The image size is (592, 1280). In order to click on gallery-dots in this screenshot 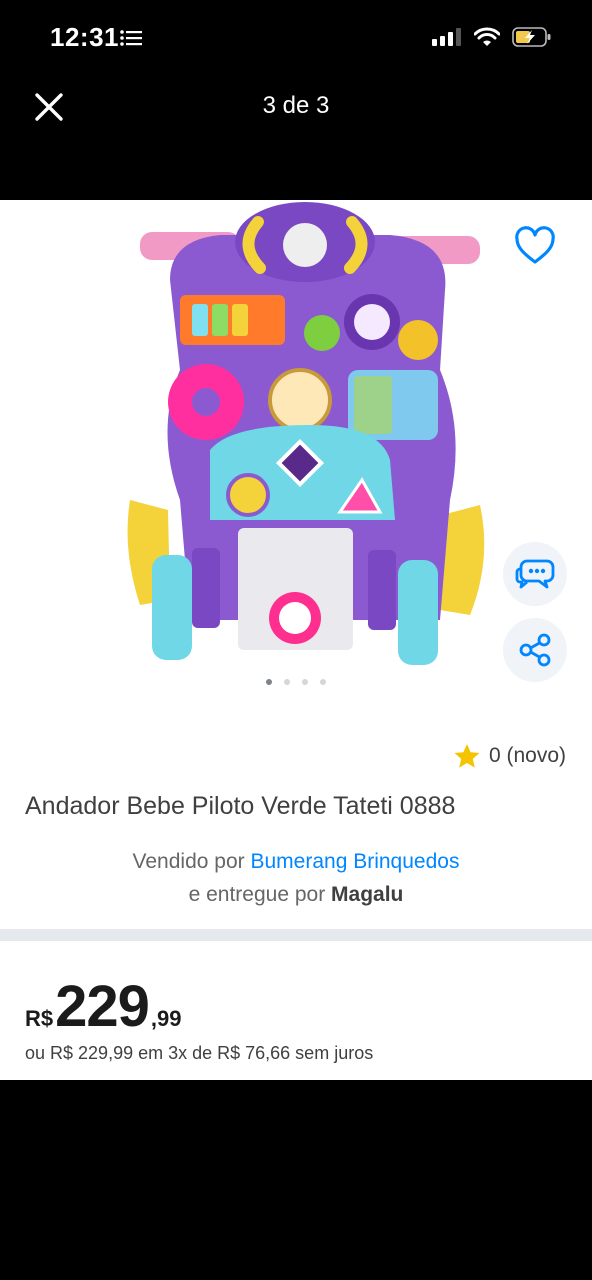, I will do `click(296, 682)`.